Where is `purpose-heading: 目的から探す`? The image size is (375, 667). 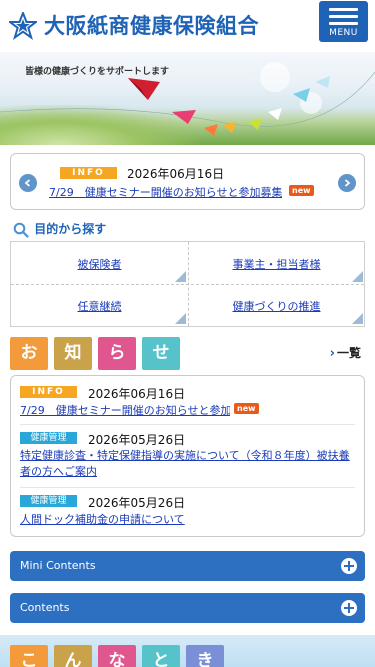 purpose-heading: 目的から探す is located at coordinates (59, 229).